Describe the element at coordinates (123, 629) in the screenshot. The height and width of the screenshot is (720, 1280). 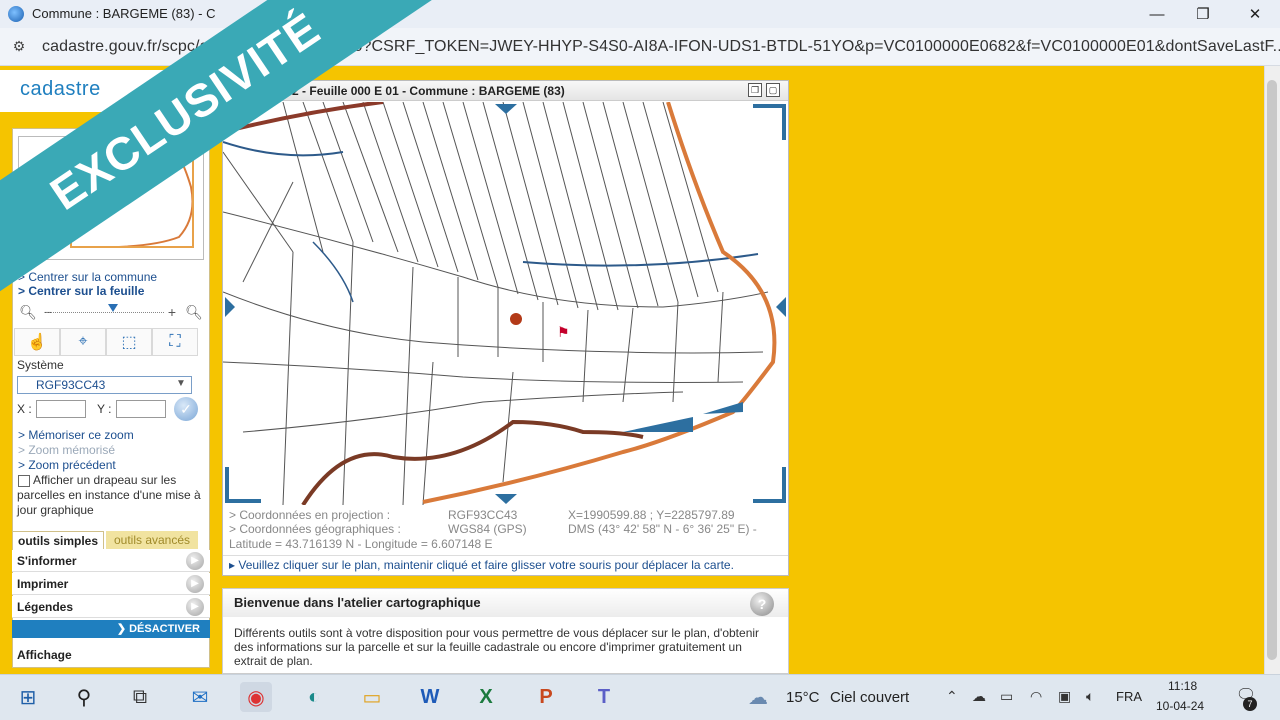
I see `chevron-right-icon: ❯` at that location.